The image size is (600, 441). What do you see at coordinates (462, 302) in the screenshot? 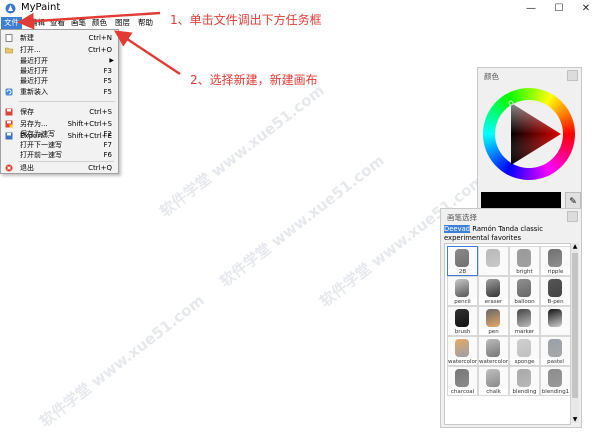
I see `brush-label: pencil` at bounding box center [462, 302].